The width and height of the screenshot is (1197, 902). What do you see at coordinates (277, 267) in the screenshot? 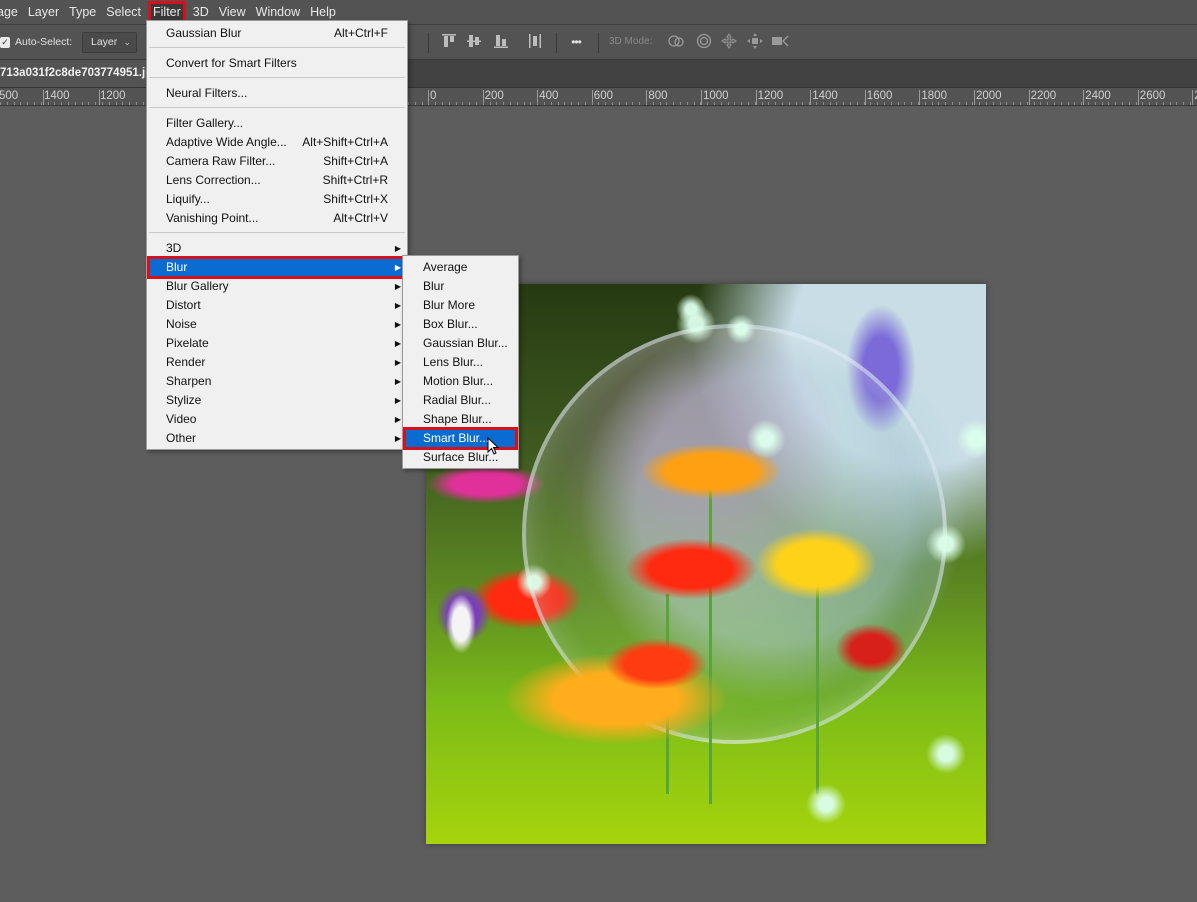
I see `filter-menu-item-blur: Blur ▶` at bounding box center [277, 267].